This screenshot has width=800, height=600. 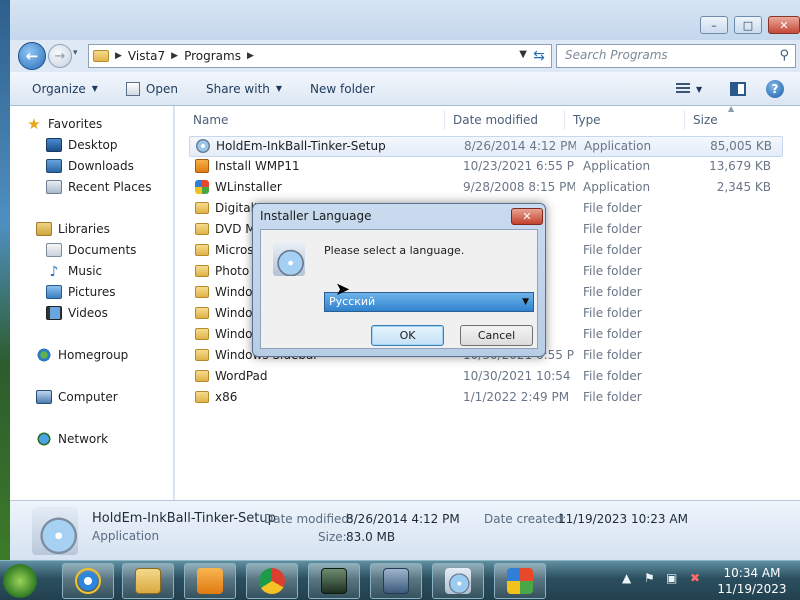 I want to click on language-select: Русский ▼, so click(x=429, y=302).